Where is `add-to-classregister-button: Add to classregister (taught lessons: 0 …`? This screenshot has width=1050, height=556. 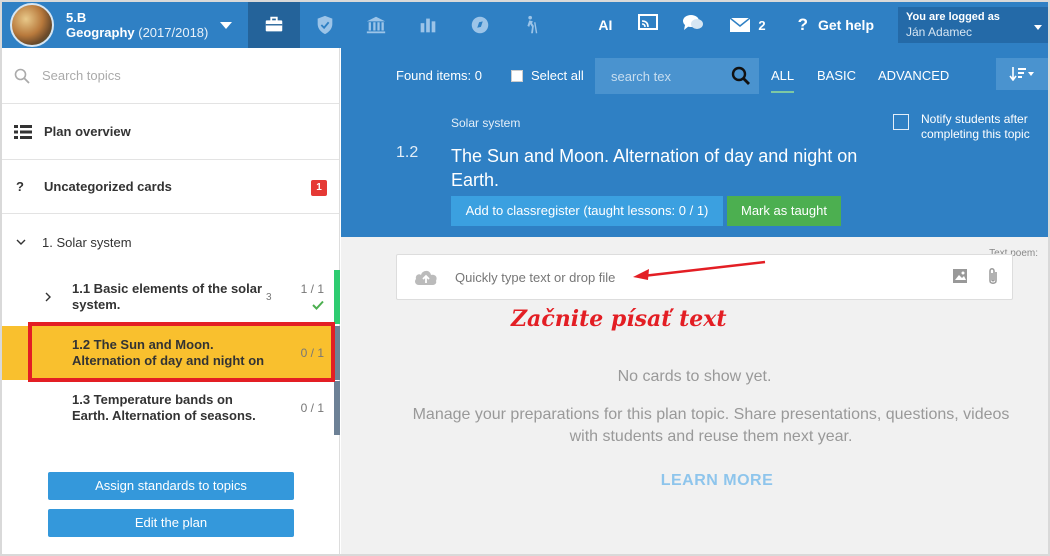
add-to-classregister-button: Add to classregister (taught lessons: 0 … is located at coordinates (587, 211).